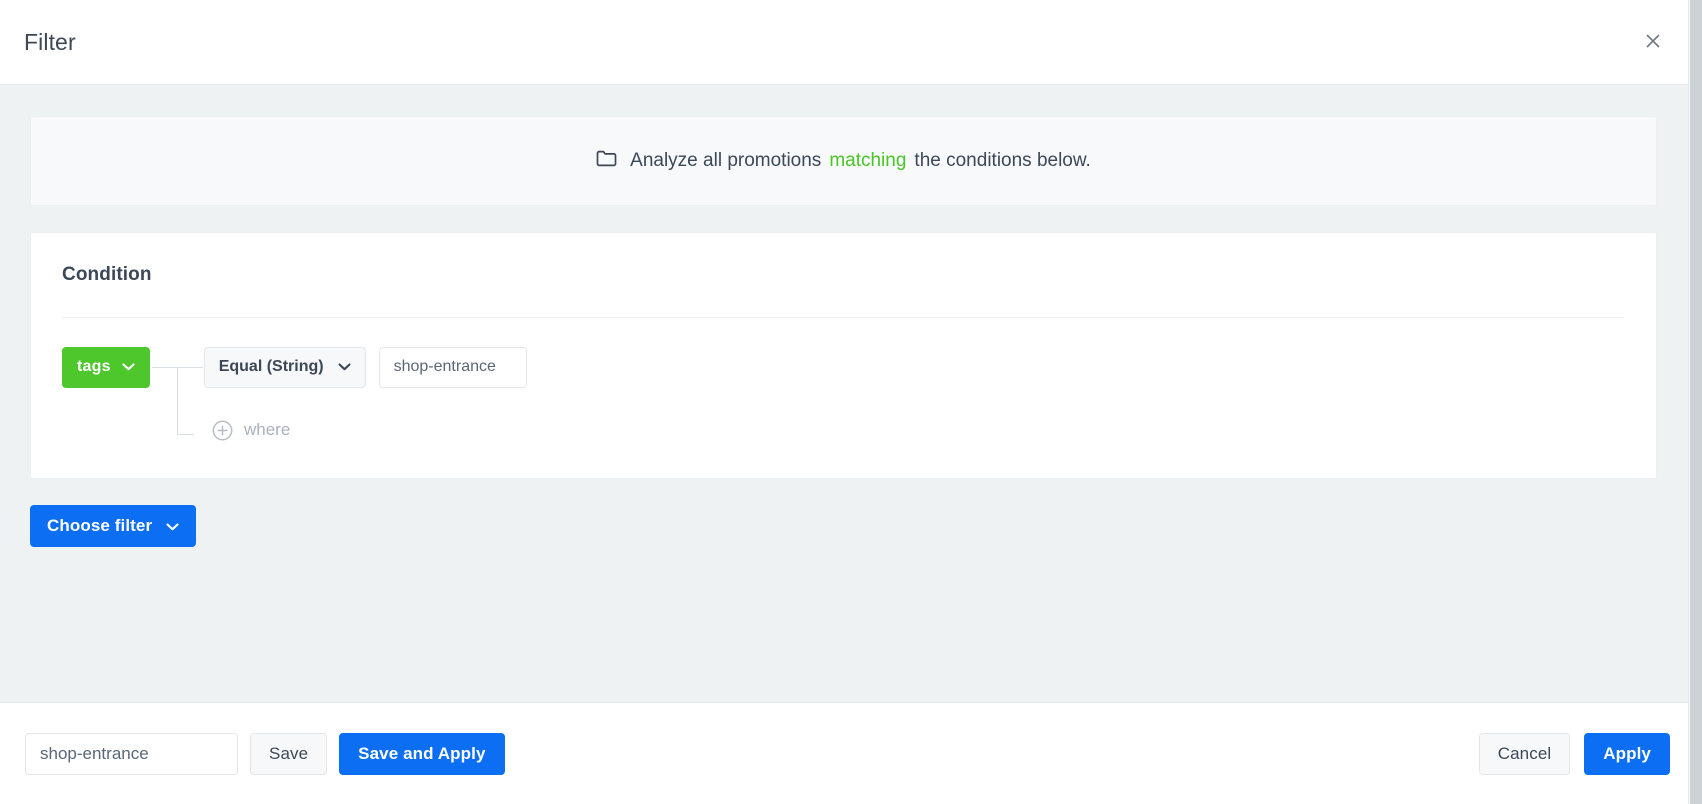  What do you see at coordinates (1002, 160) in the screenshot?
I see `banner-text-after: the conditions below.` at bounding box center [1002, 160].